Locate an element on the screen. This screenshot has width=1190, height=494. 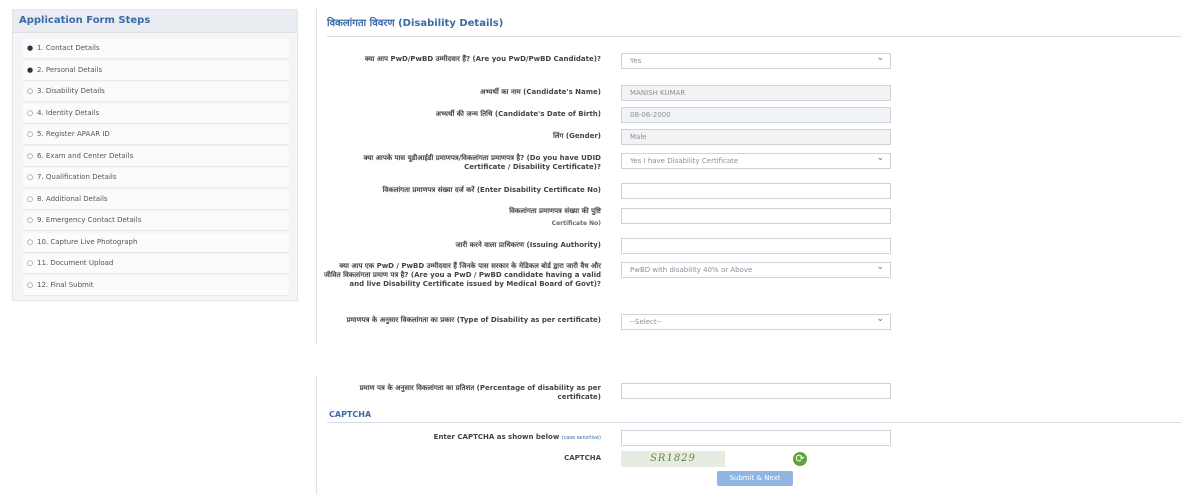
sidebar-step-label: 11. Document Upload is located at coordinates (75, 263).